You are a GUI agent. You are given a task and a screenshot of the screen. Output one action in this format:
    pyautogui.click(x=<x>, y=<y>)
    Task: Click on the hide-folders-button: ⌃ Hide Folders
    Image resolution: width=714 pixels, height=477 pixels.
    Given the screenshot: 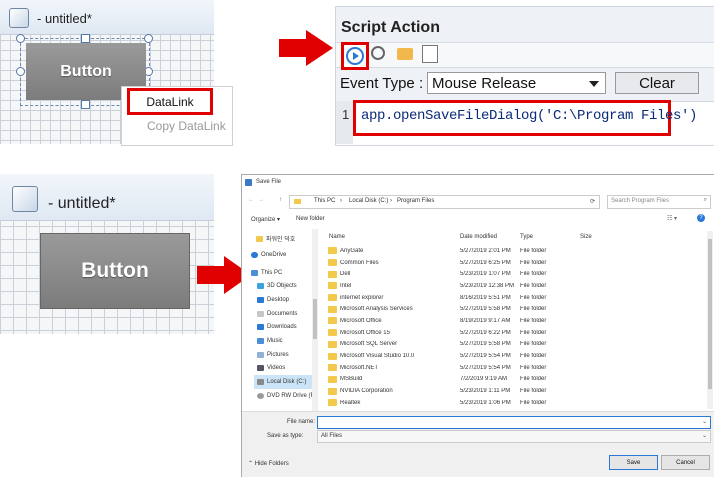 What is the action you would take?
    pyautogui.click(x=268, y=463)
    